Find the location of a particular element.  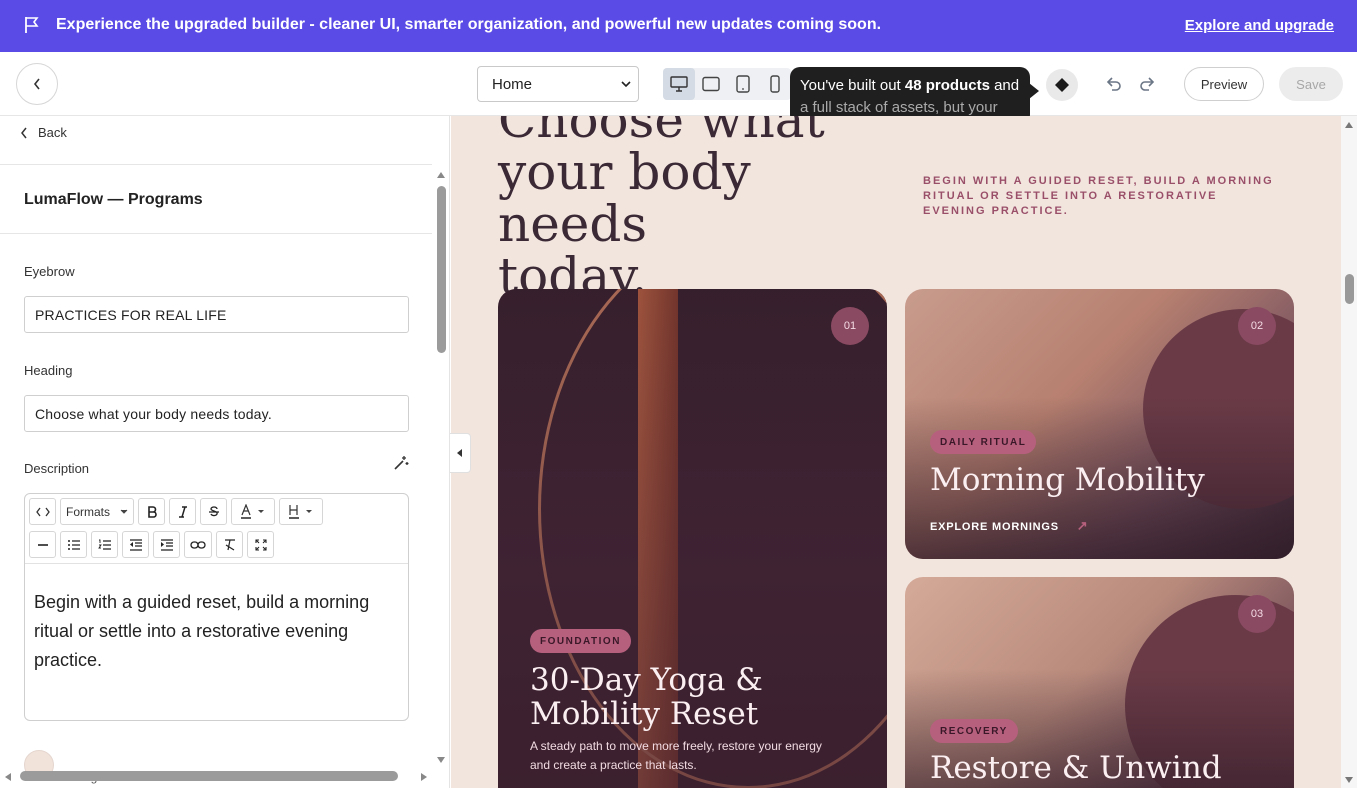

laptop-view-button is located at coordinates (711, 84).